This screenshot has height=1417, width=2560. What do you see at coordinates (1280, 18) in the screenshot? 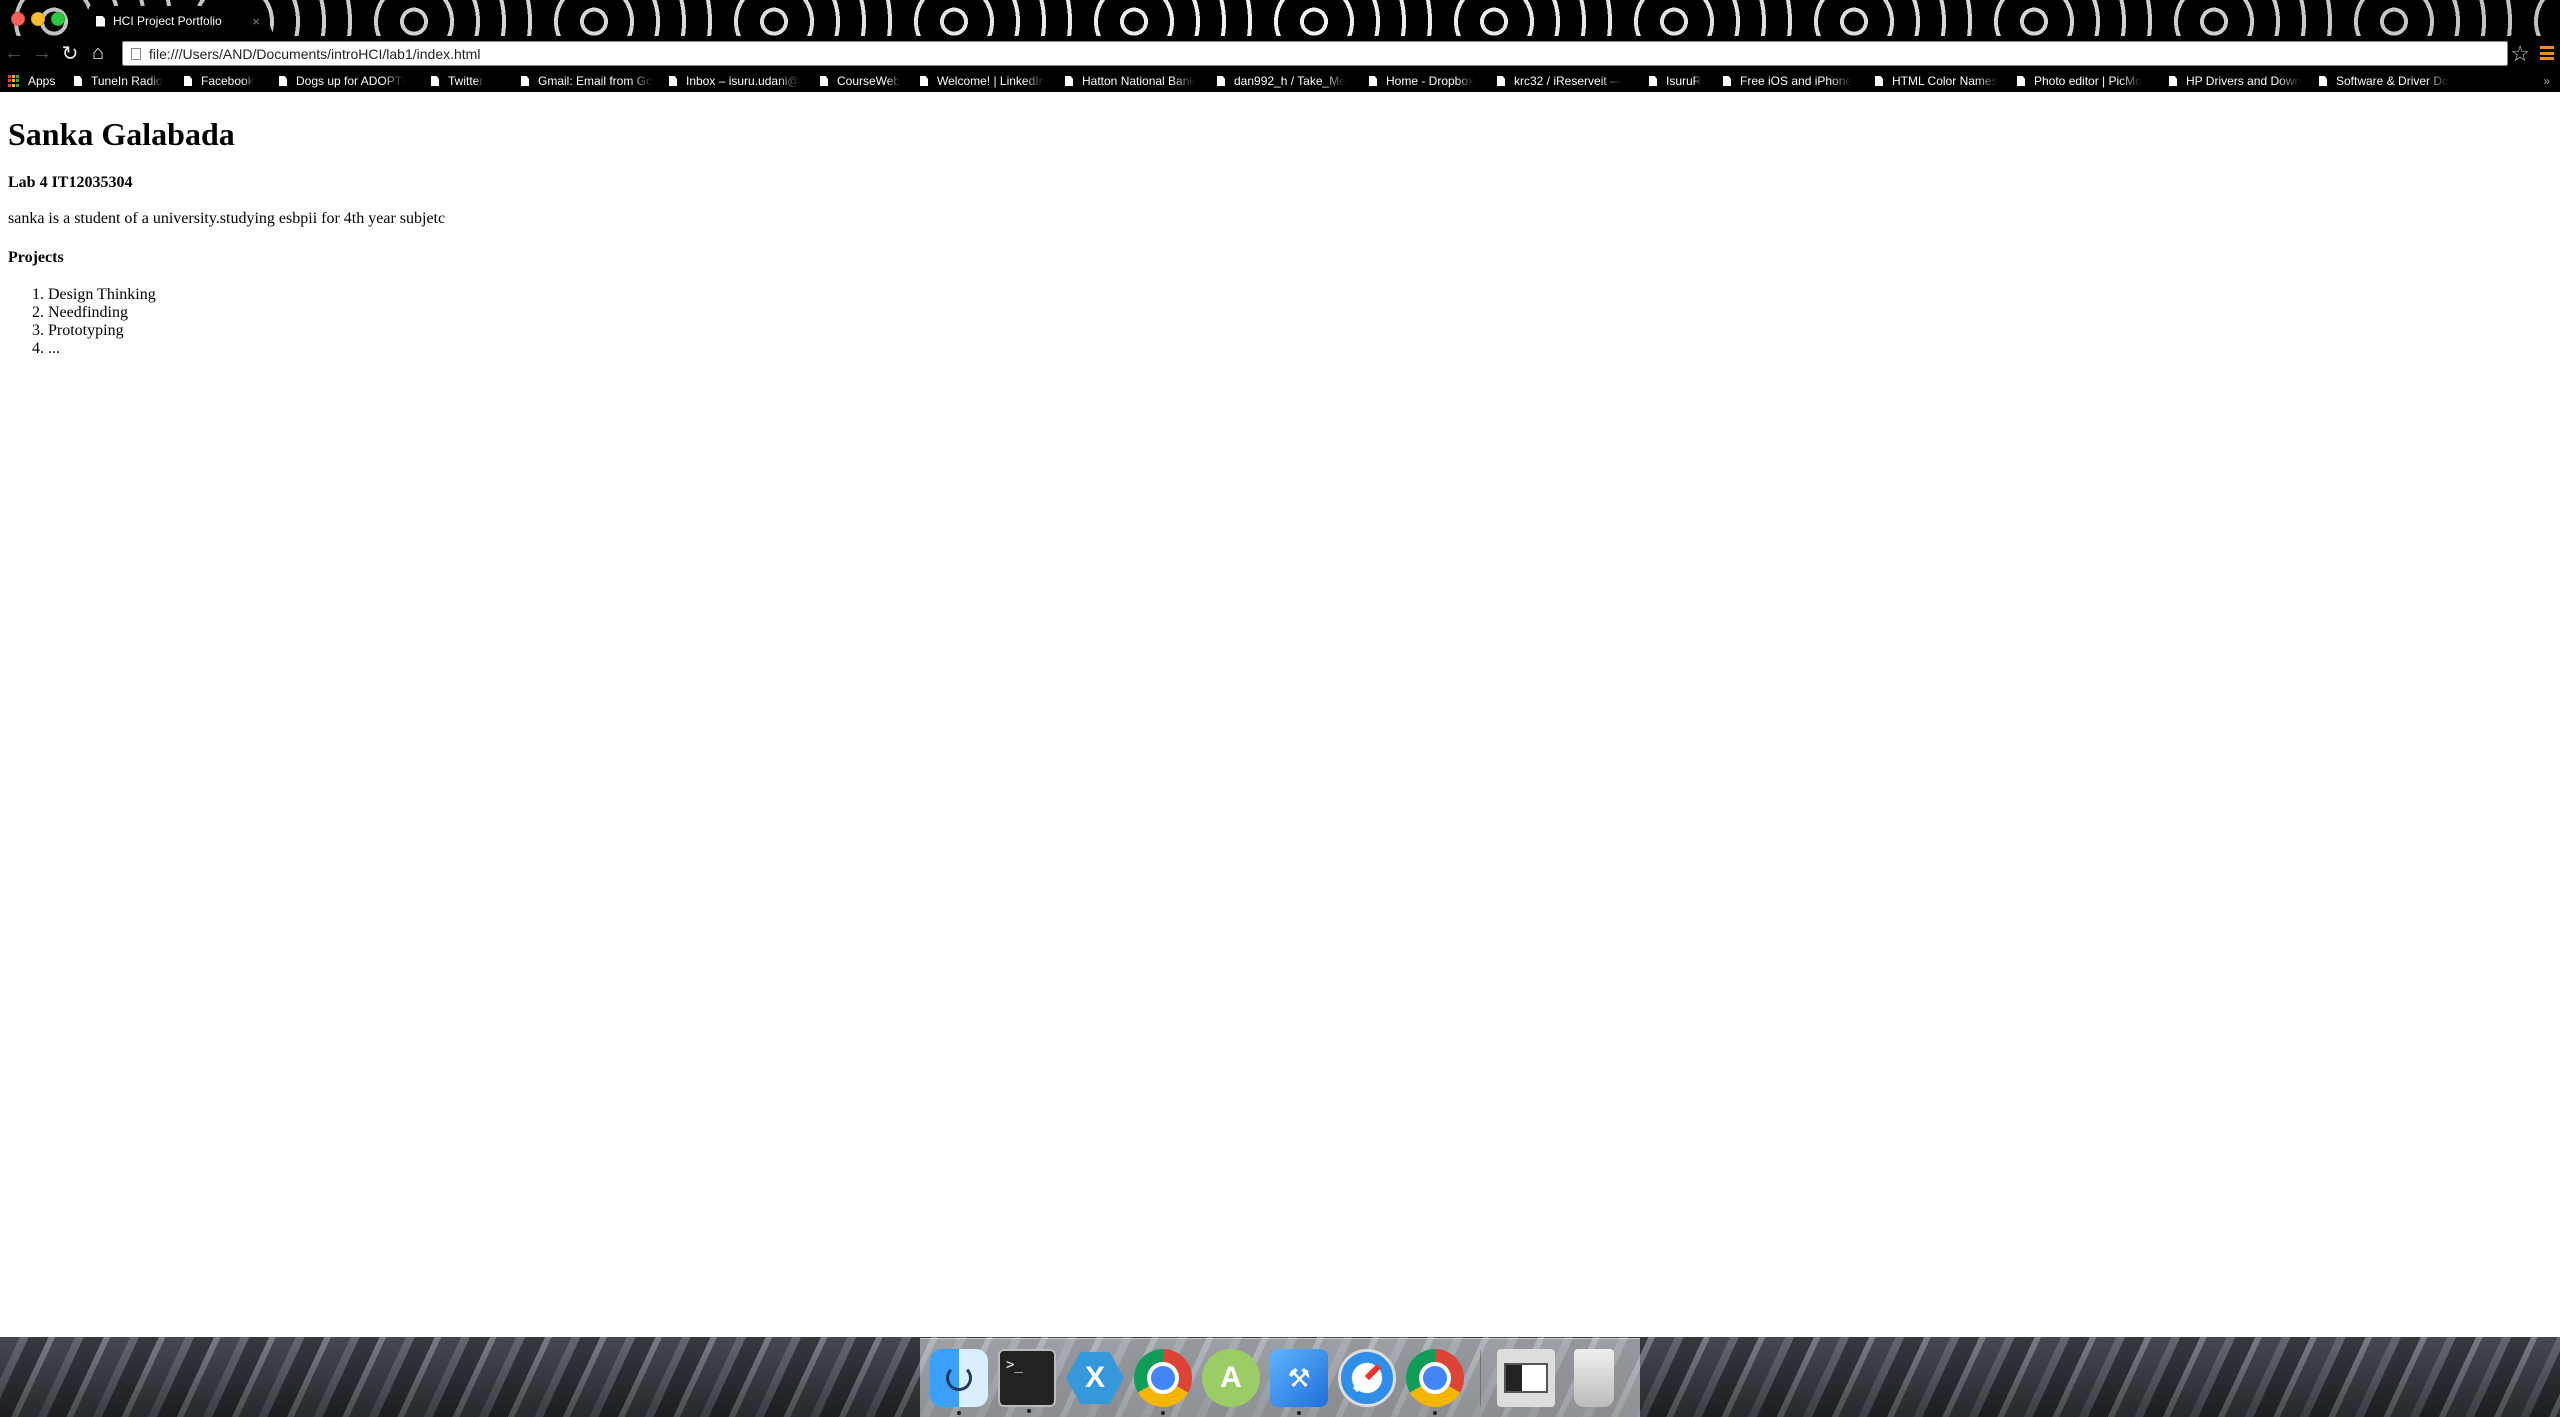
I see `tab-strip: HCI Project Portfolio ×` at bounding box center [1280, 18].